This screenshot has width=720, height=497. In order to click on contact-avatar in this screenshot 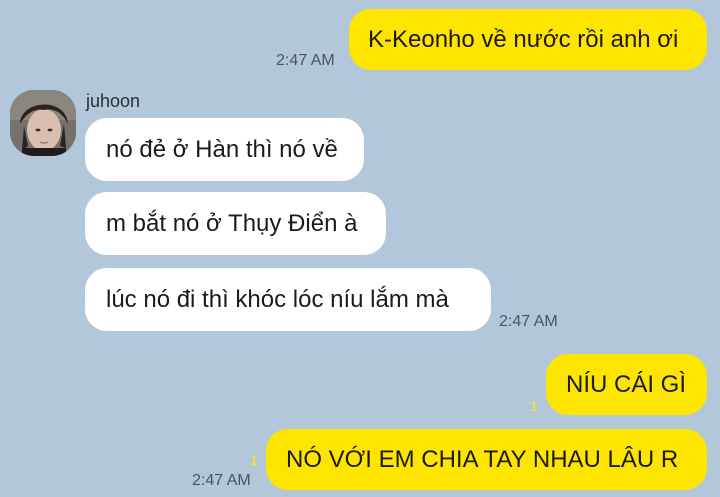, I will do `click(43, 123)`.